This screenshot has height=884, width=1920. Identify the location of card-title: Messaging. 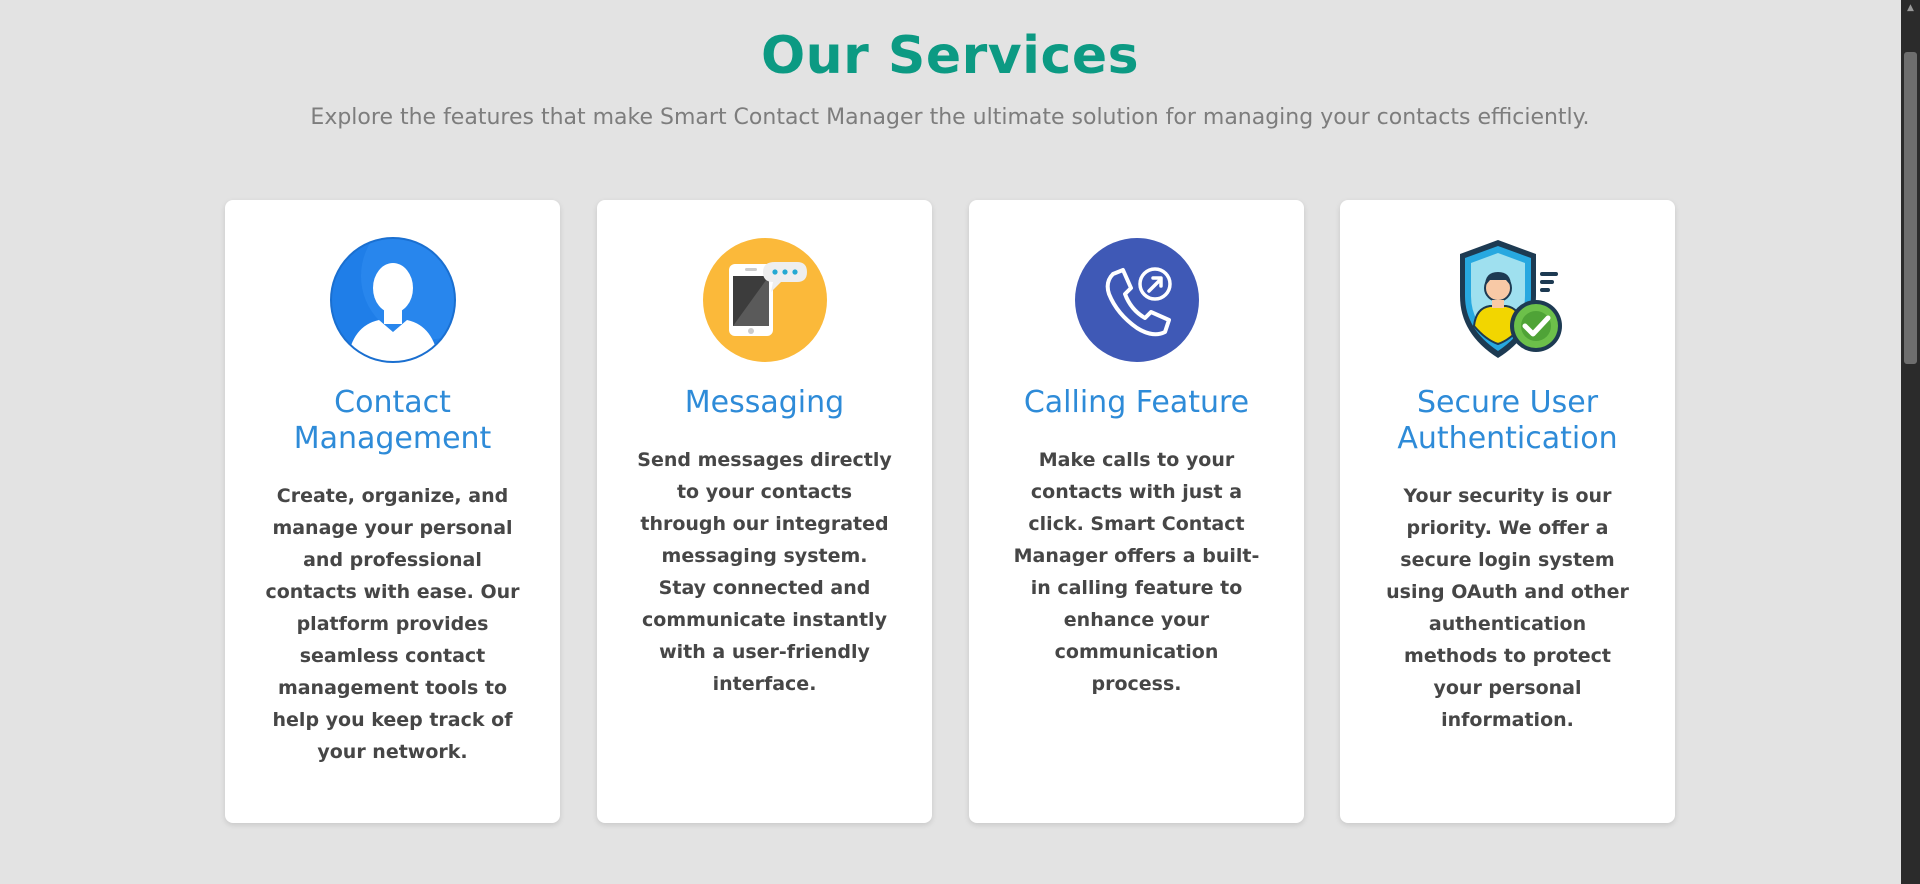
(764, 402).